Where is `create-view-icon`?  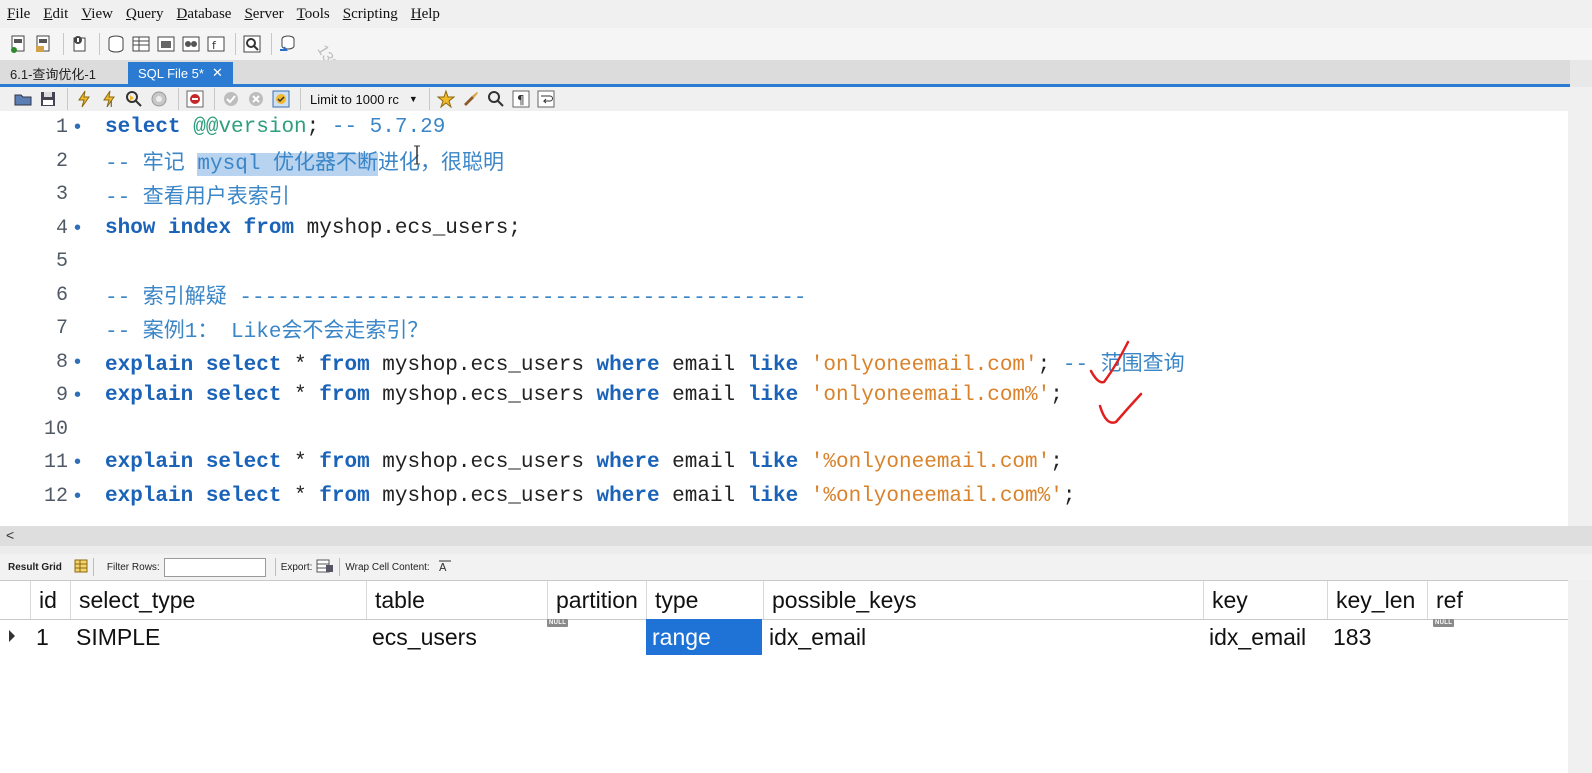 create-view-icon is located at coordinates (166, 44).